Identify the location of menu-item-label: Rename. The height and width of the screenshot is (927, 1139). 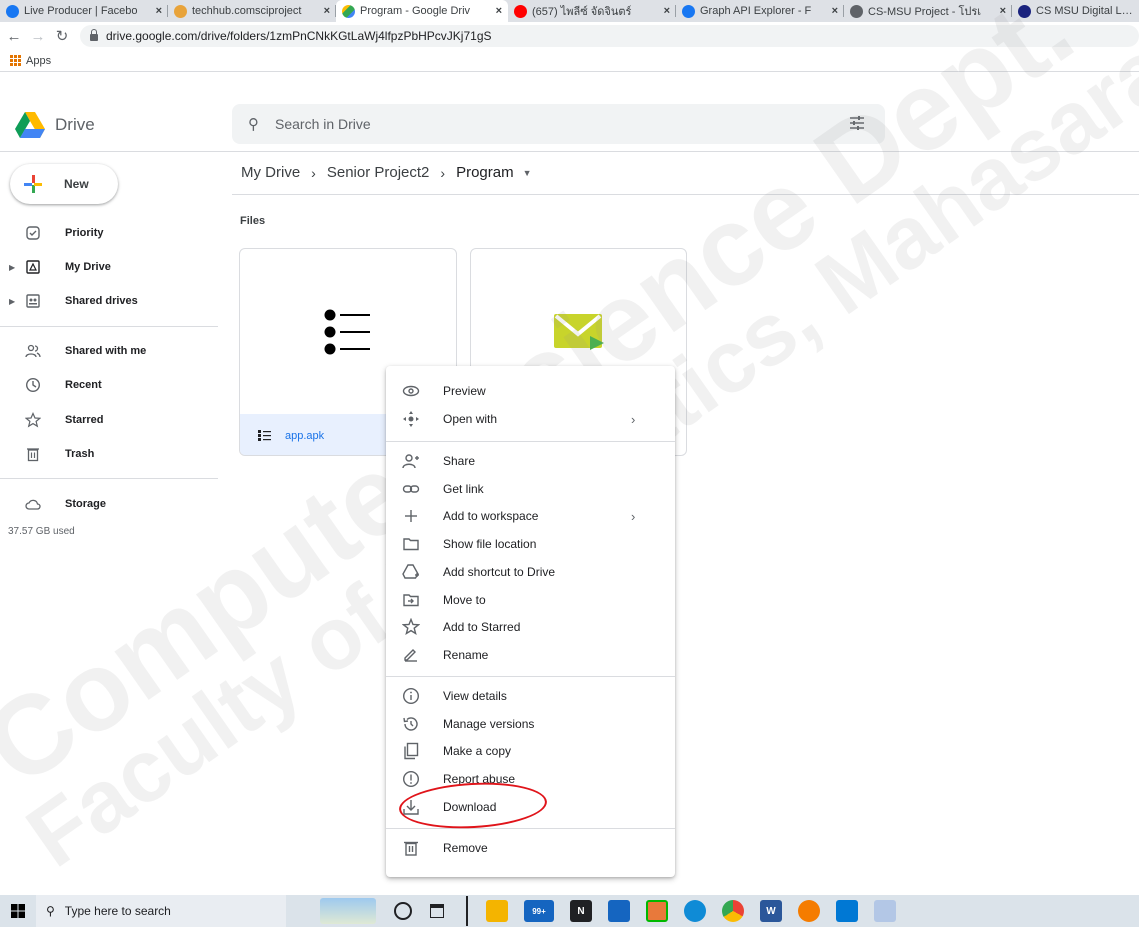
(466, 654).